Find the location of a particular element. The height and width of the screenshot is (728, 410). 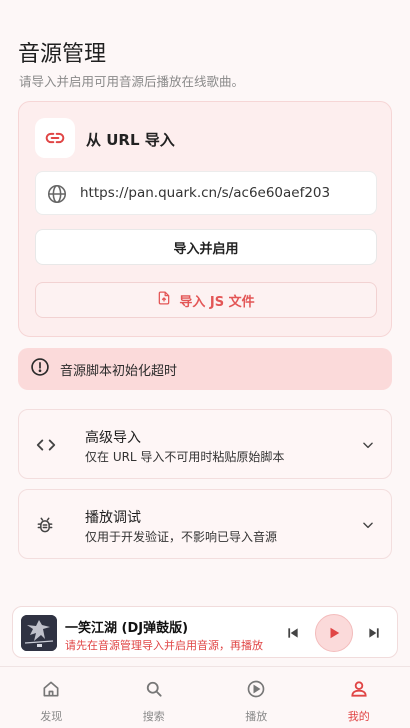

panel-title: 播放调试 is located at coordinates (113, 518).